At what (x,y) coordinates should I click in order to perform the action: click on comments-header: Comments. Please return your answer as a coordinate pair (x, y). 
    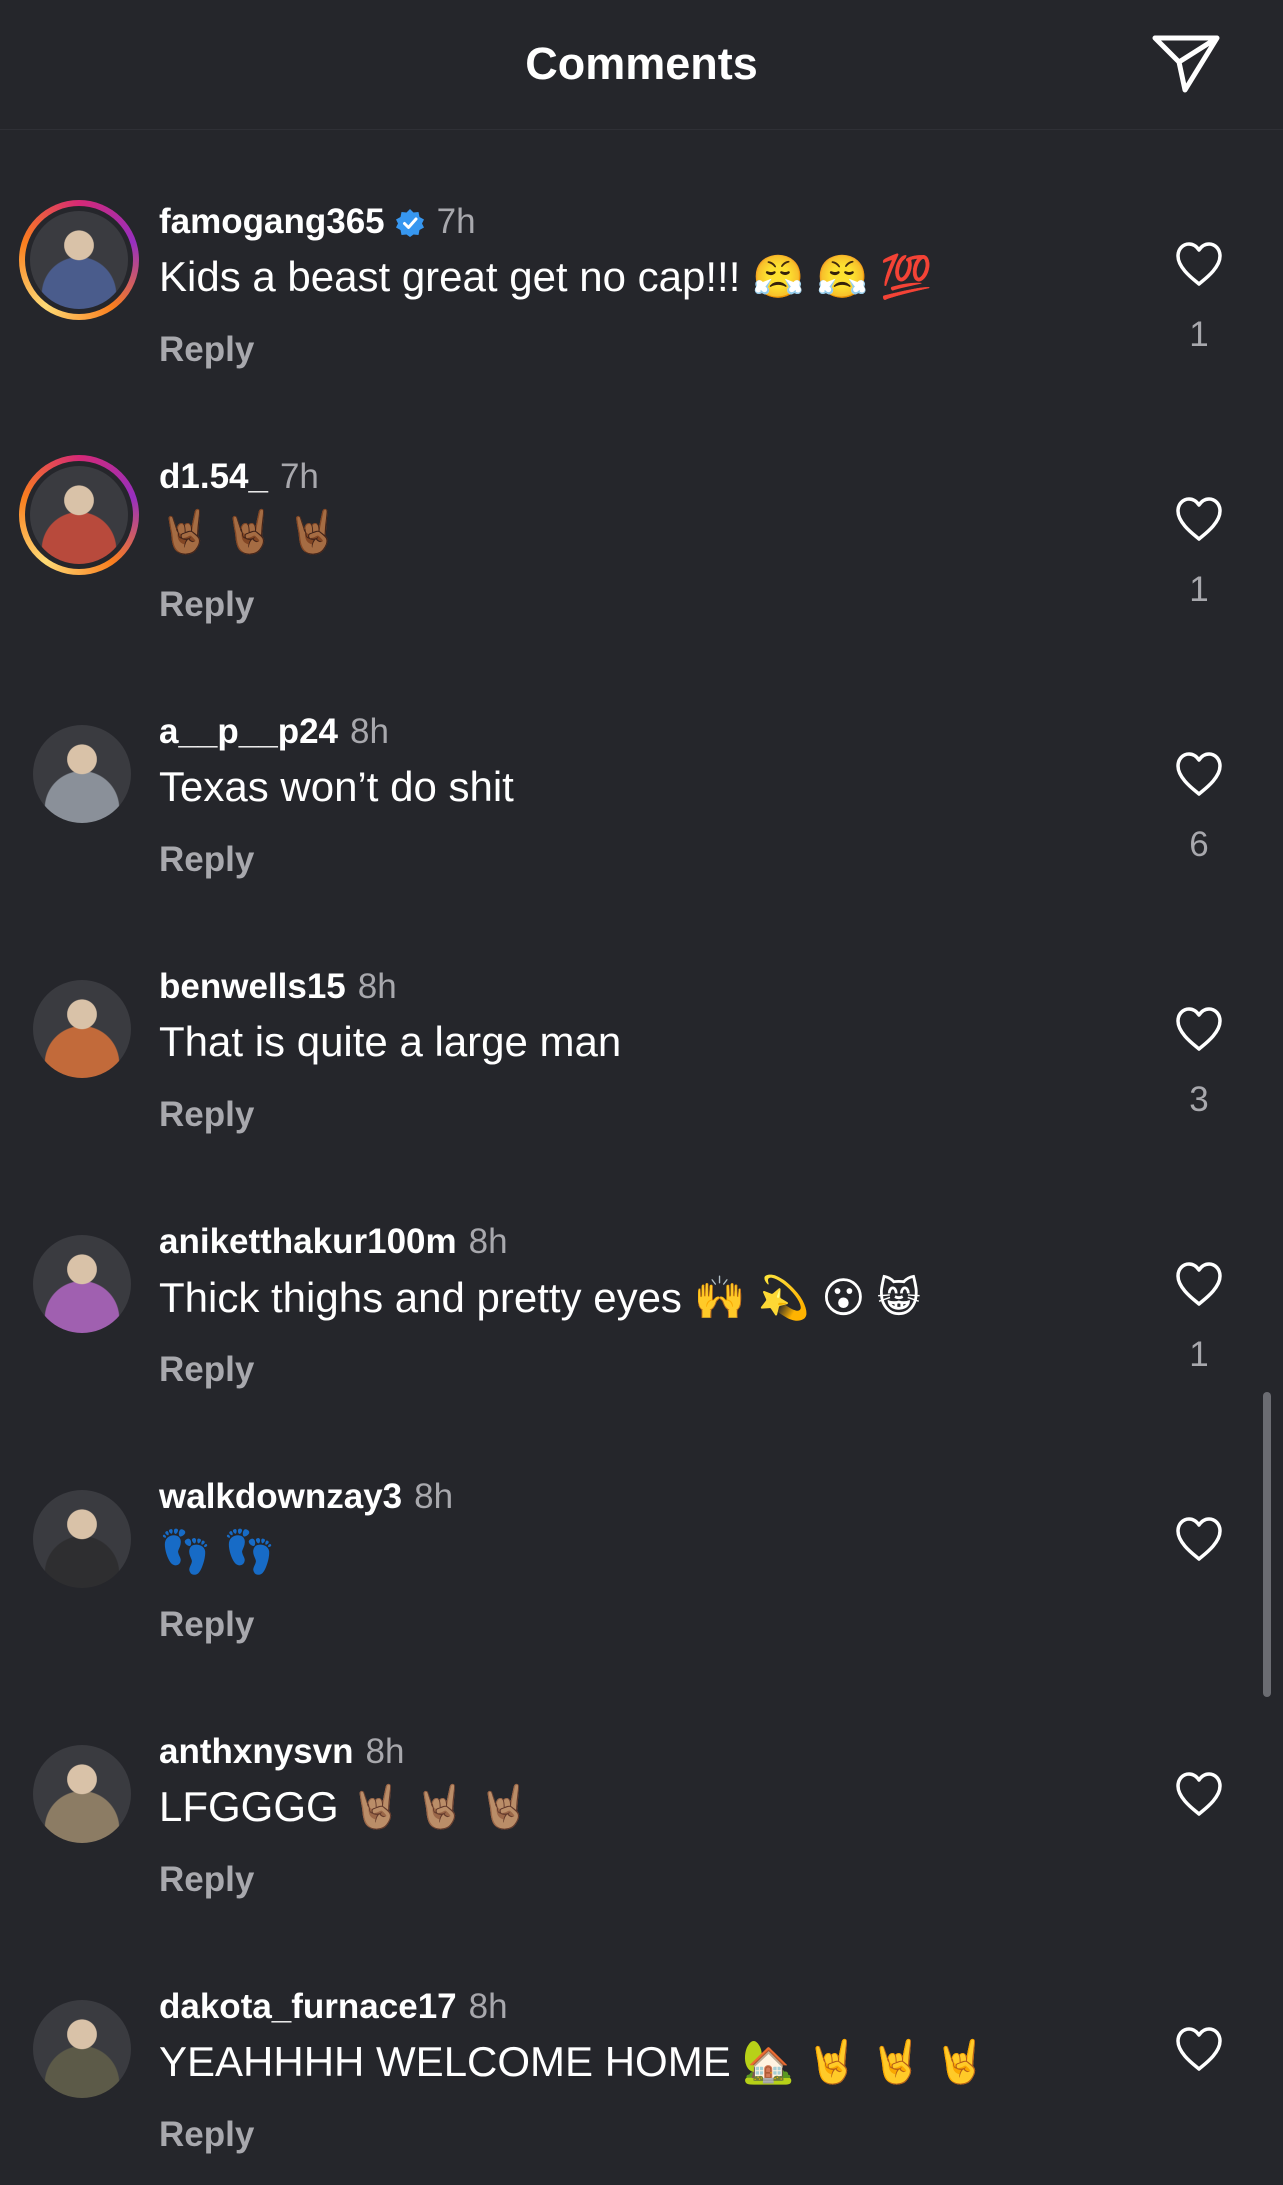
    Looking at the image, I should click on (641, 65).